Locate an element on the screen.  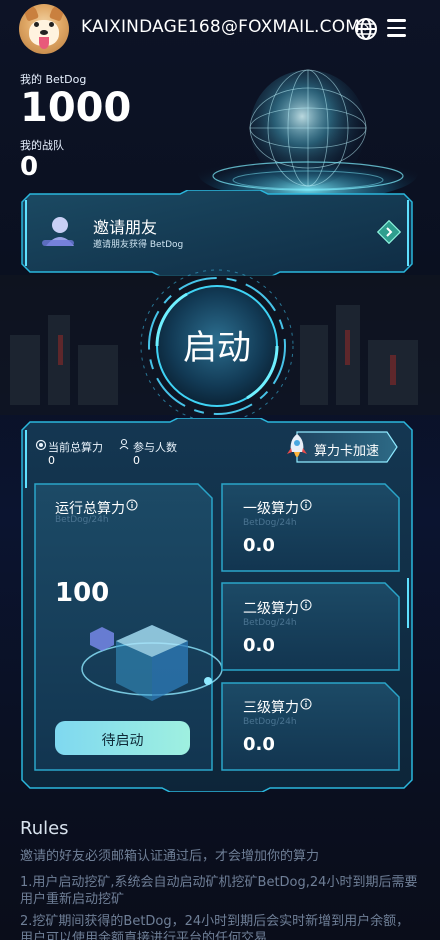
level-3-power-unit: BetDog/24h is located at coordinates (270, 722).